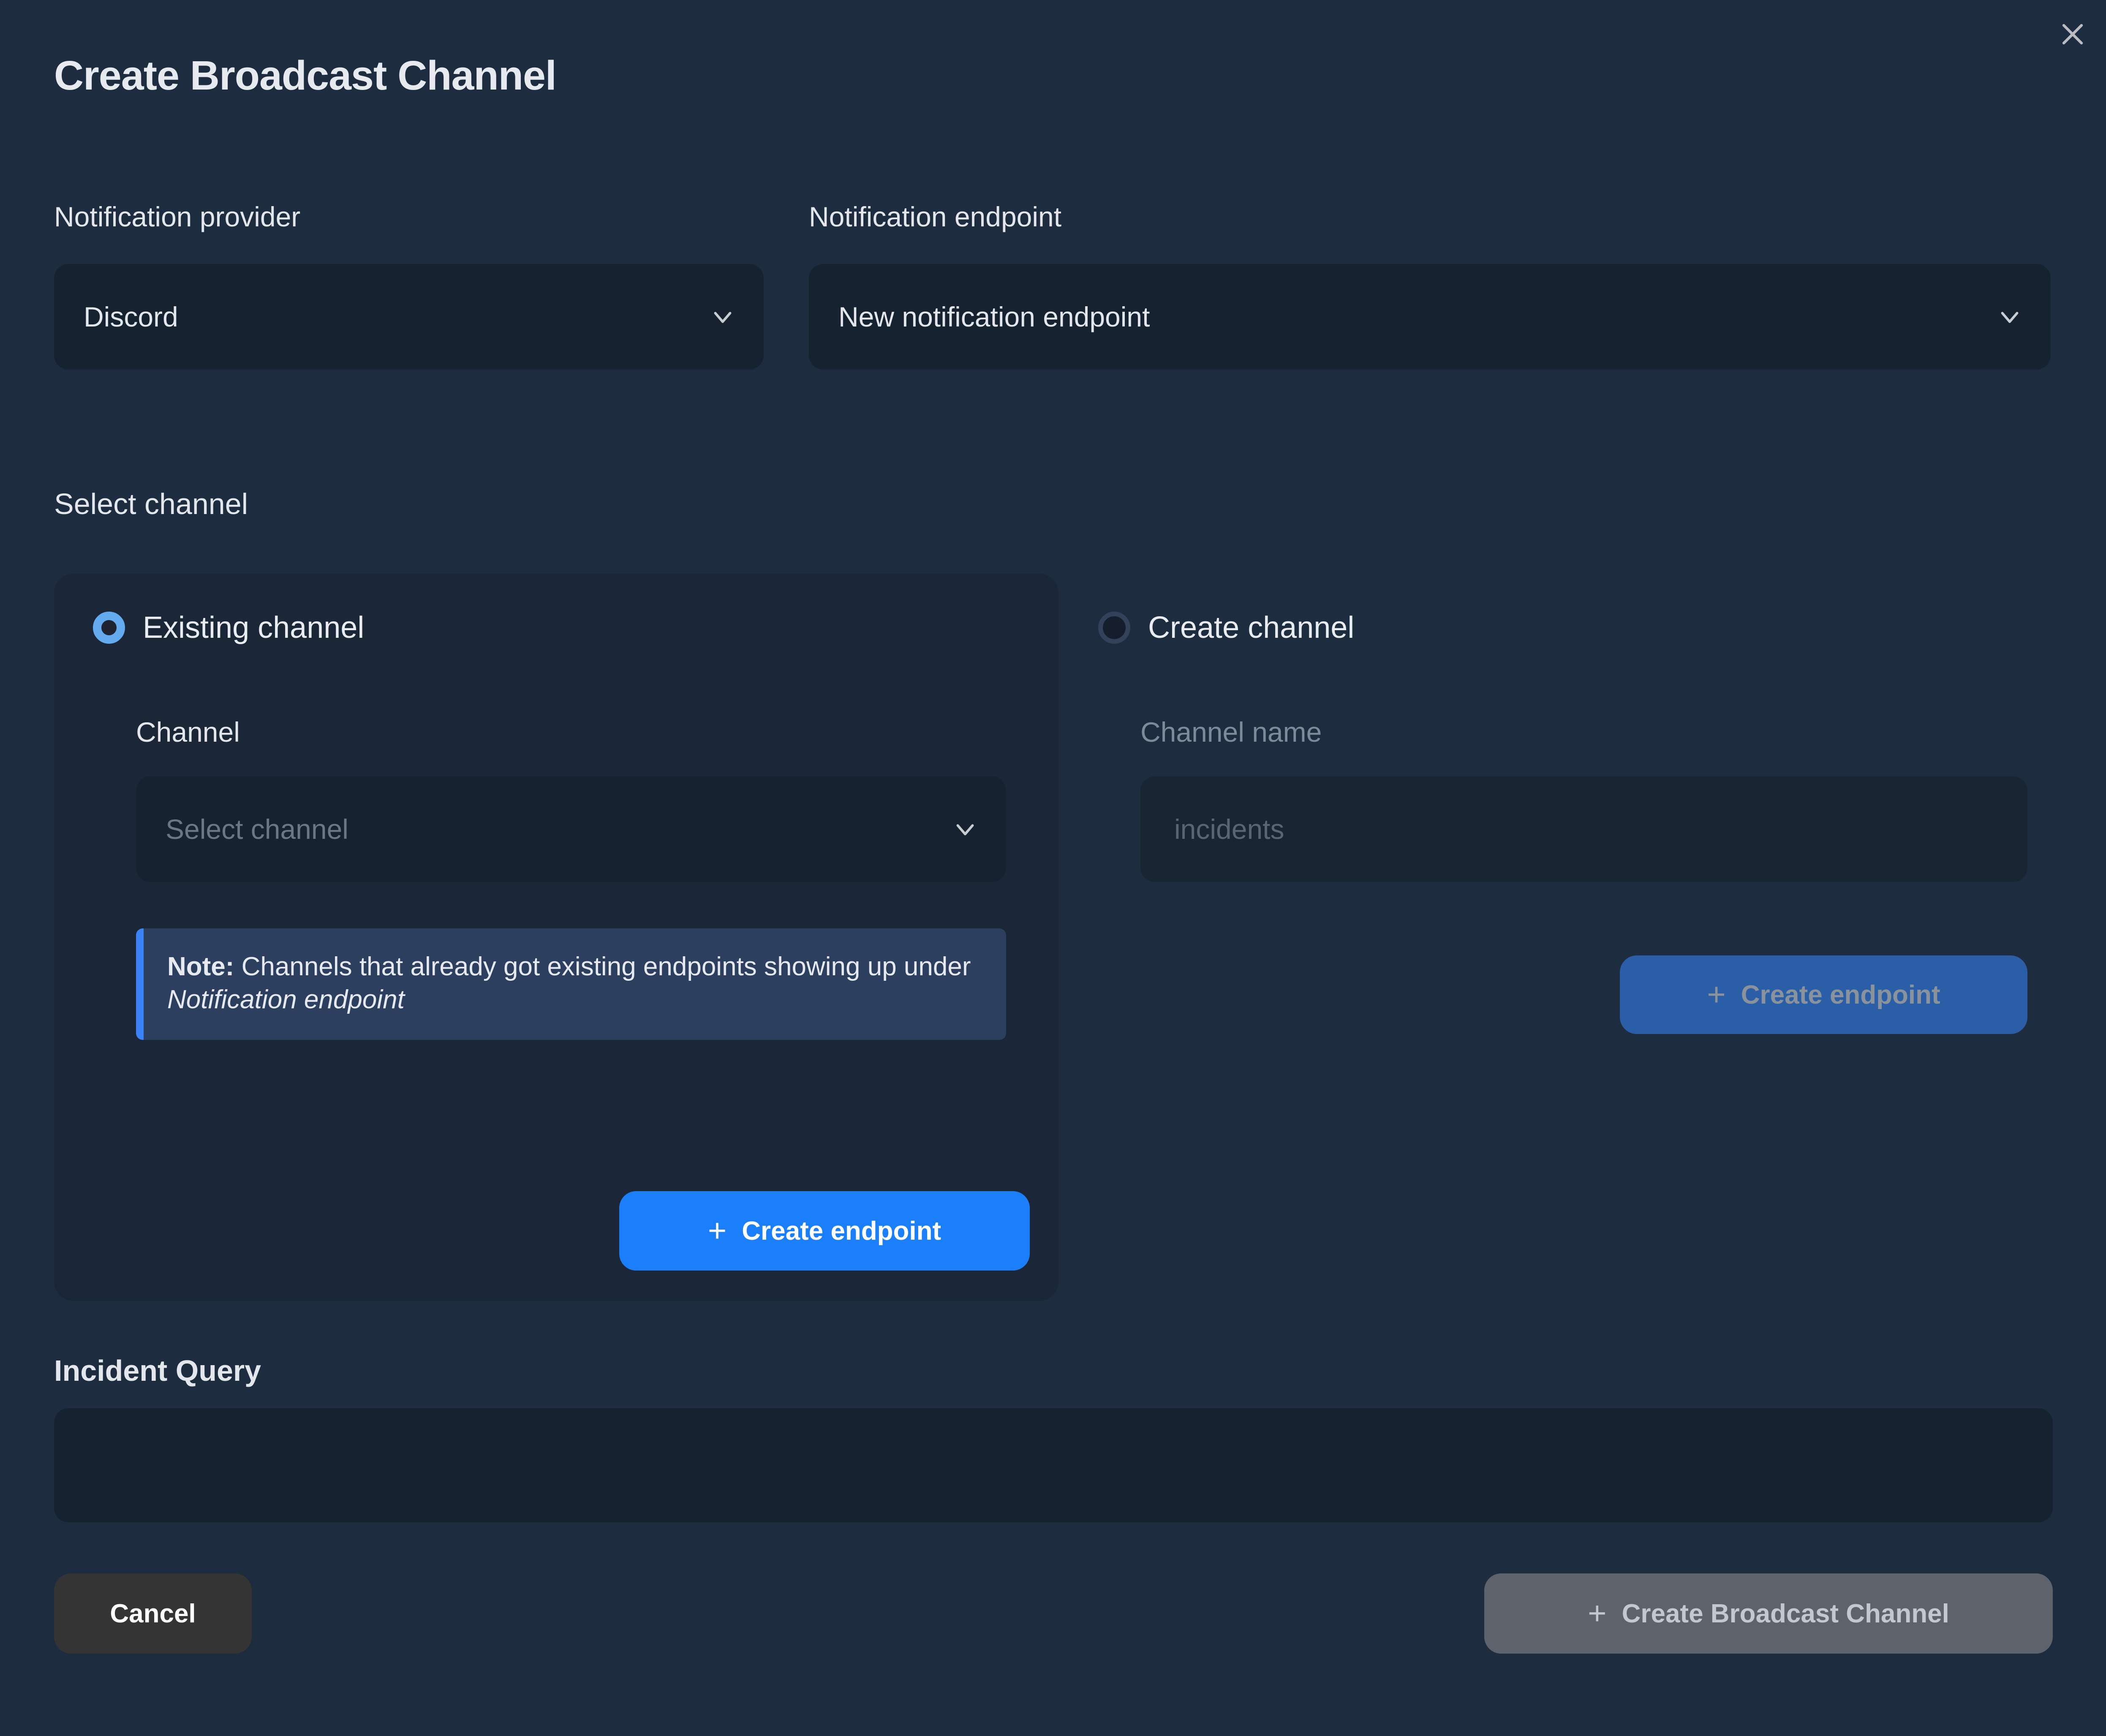 This screenshot has height=1736, width=2106. I want to click on notification-provider-label: Notification provider, so click(177, 216).